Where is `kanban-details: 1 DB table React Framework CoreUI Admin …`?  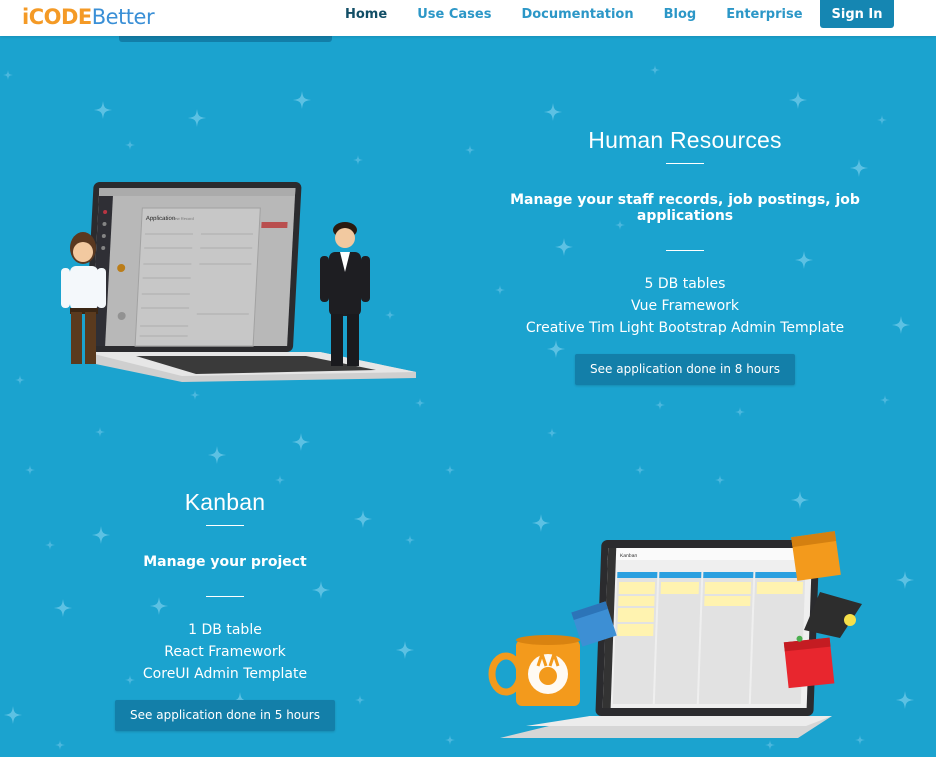 kanban-details: 1 DB table React Framework CoreUI Admin … is located at coordinates (225, 652).